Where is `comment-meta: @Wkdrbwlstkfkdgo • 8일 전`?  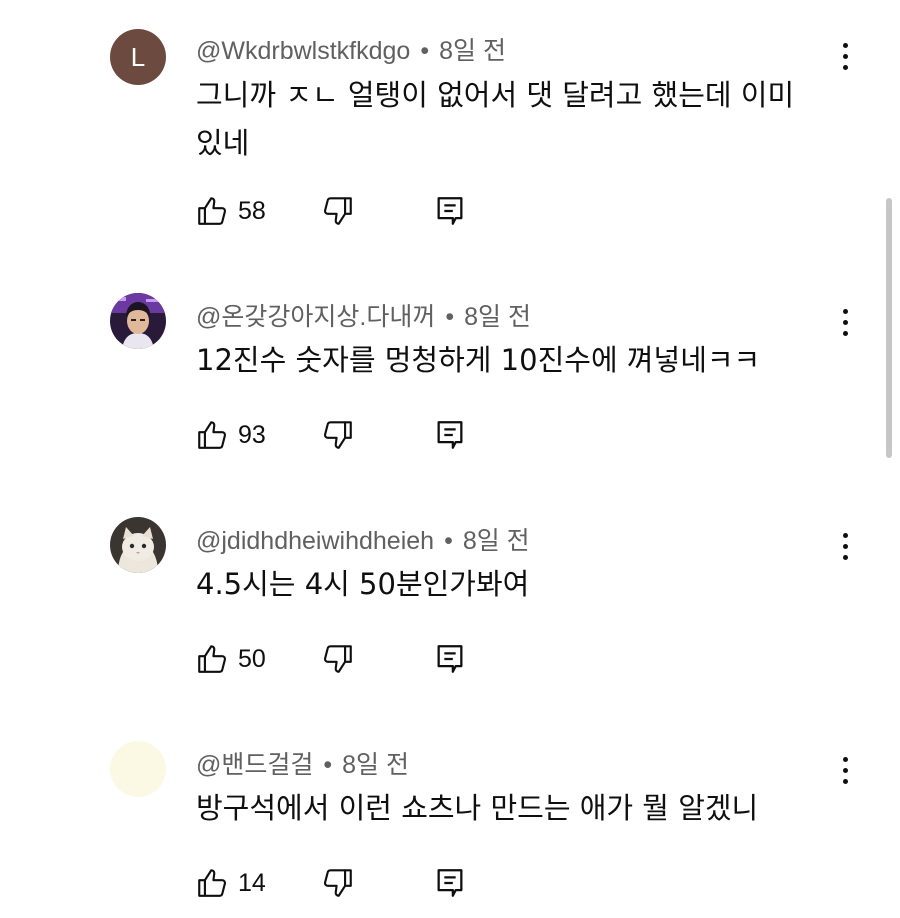
comment-meta: @Wkdrbwlstkfkdgo • 8일 전 is located at coordinates (351, 49).